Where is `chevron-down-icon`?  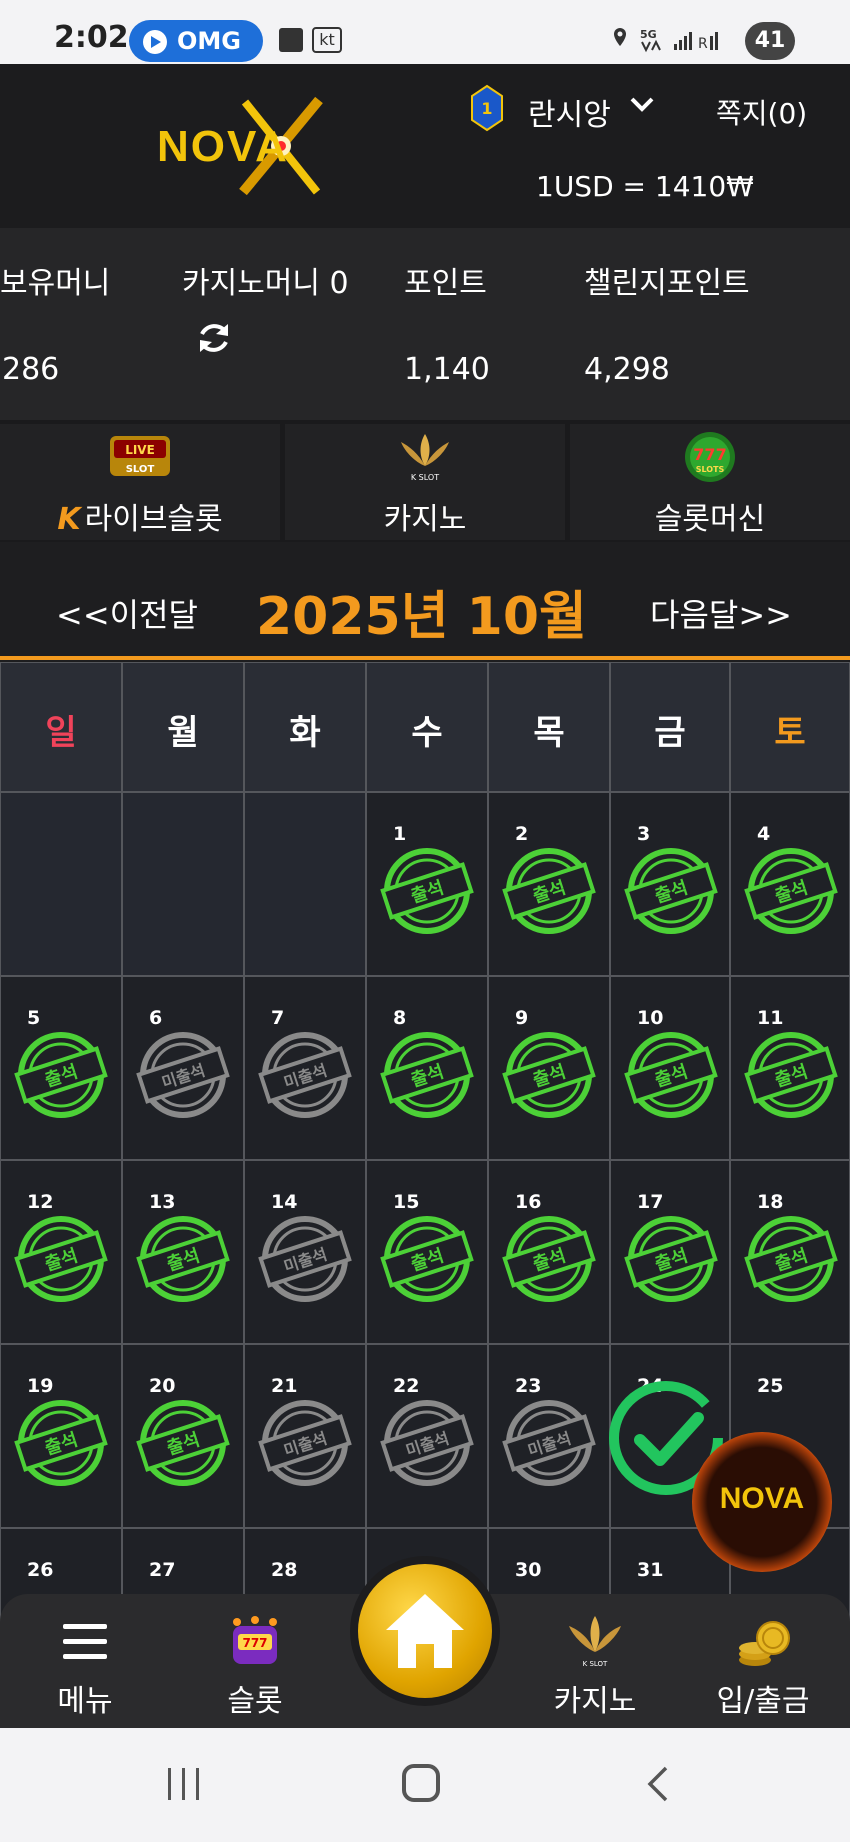
chevron-down-icon is located at coordinates (642, 105).